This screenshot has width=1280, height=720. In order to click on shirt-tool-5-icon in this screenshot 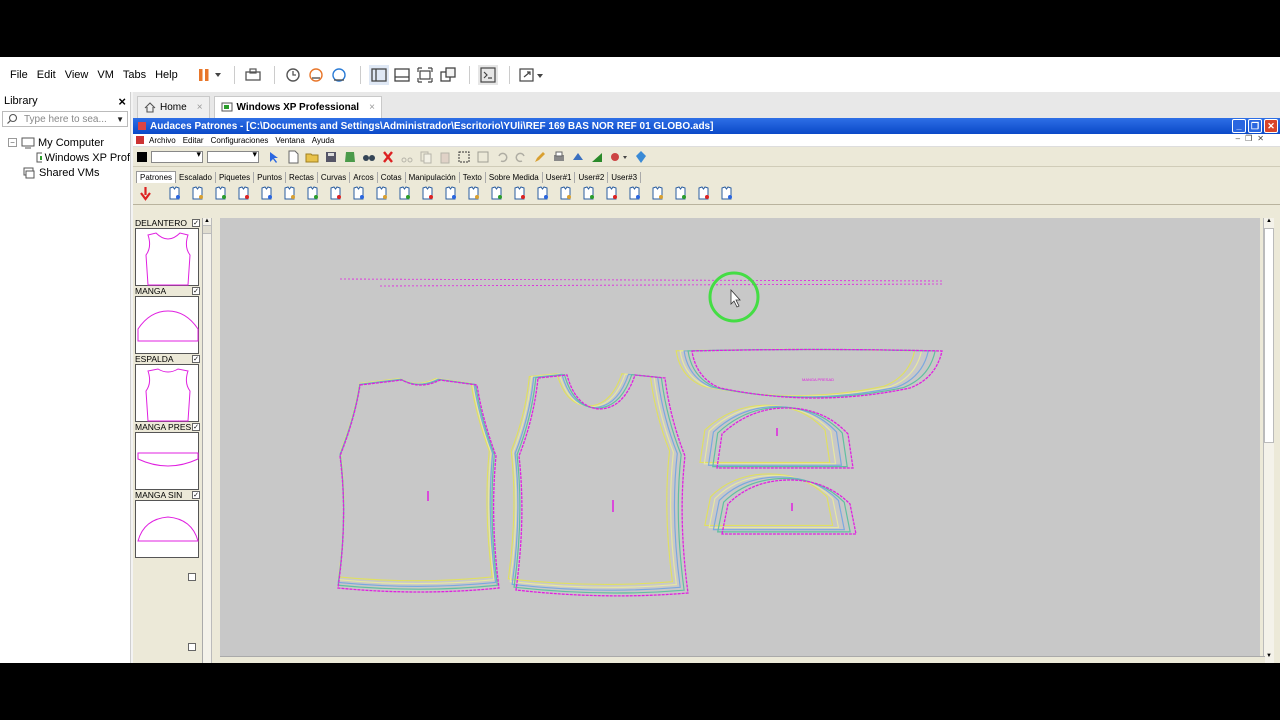, I will do `click(266, 193)`.